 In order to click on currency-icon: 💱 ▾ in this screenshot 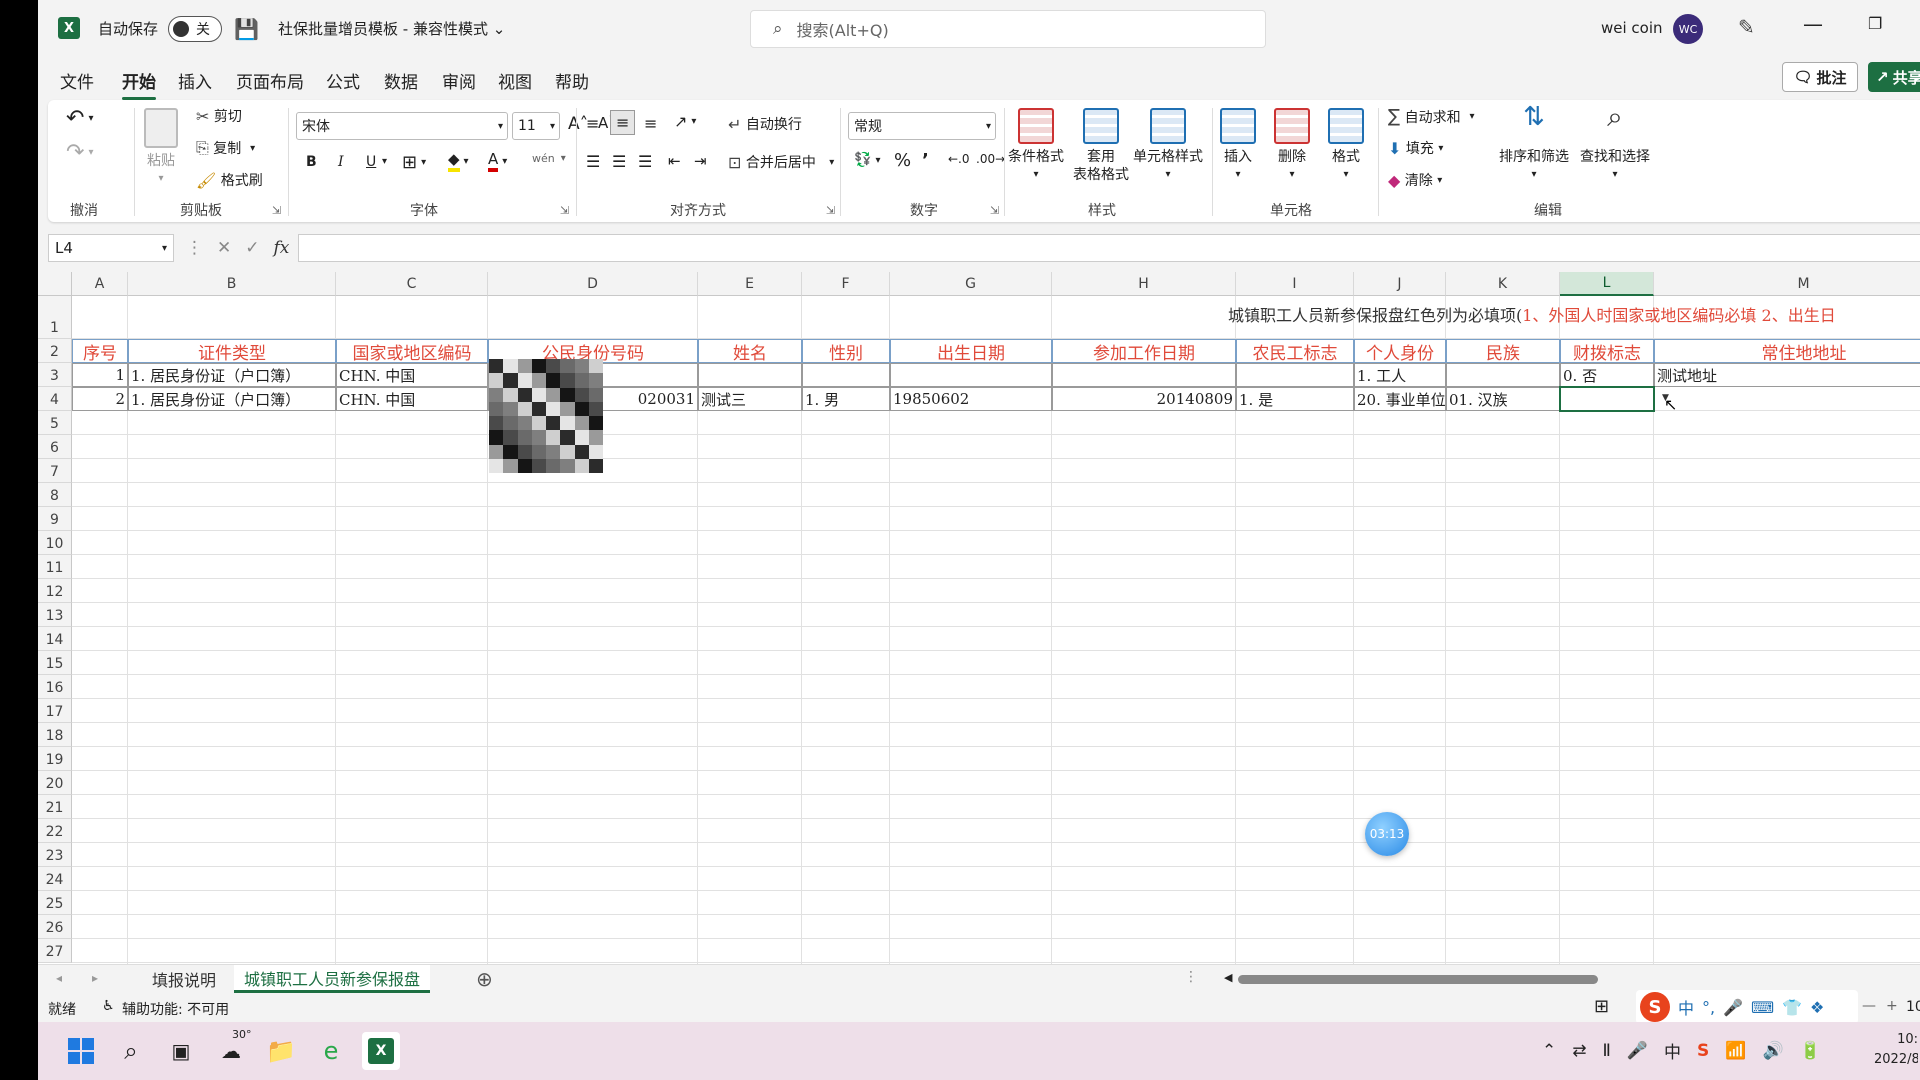, I will do `click(867, 160)`.